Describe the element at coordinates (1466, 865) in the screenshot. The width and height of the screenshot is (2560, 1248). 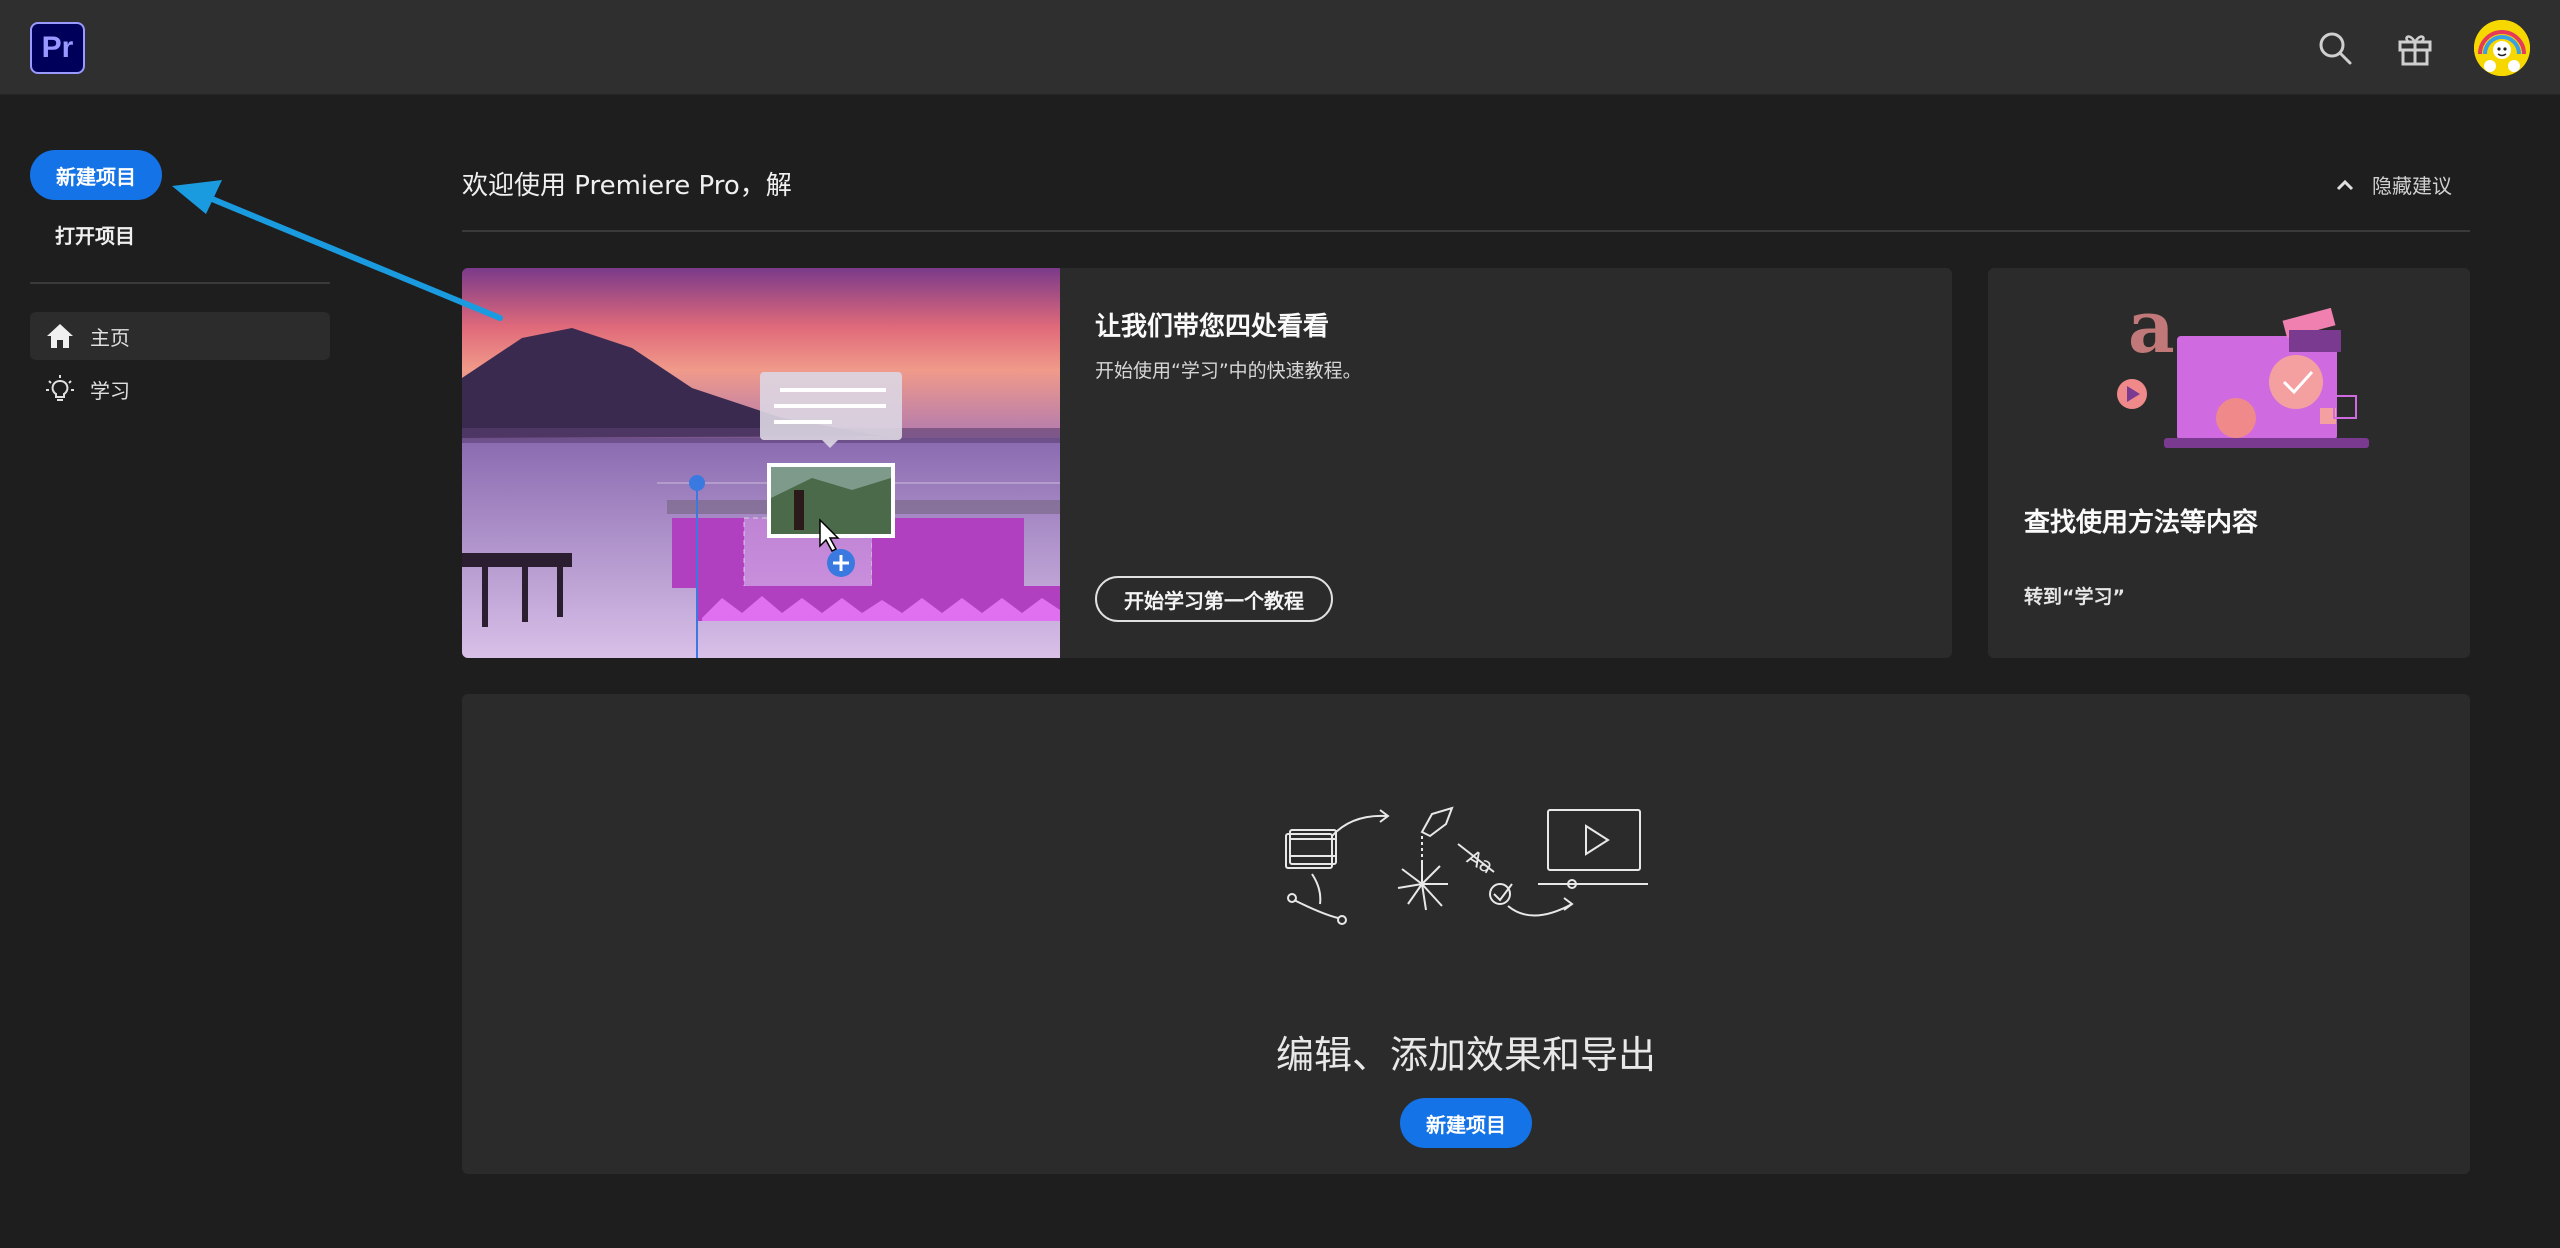
I see `edit-workflow-illustration: Aa` at that location.